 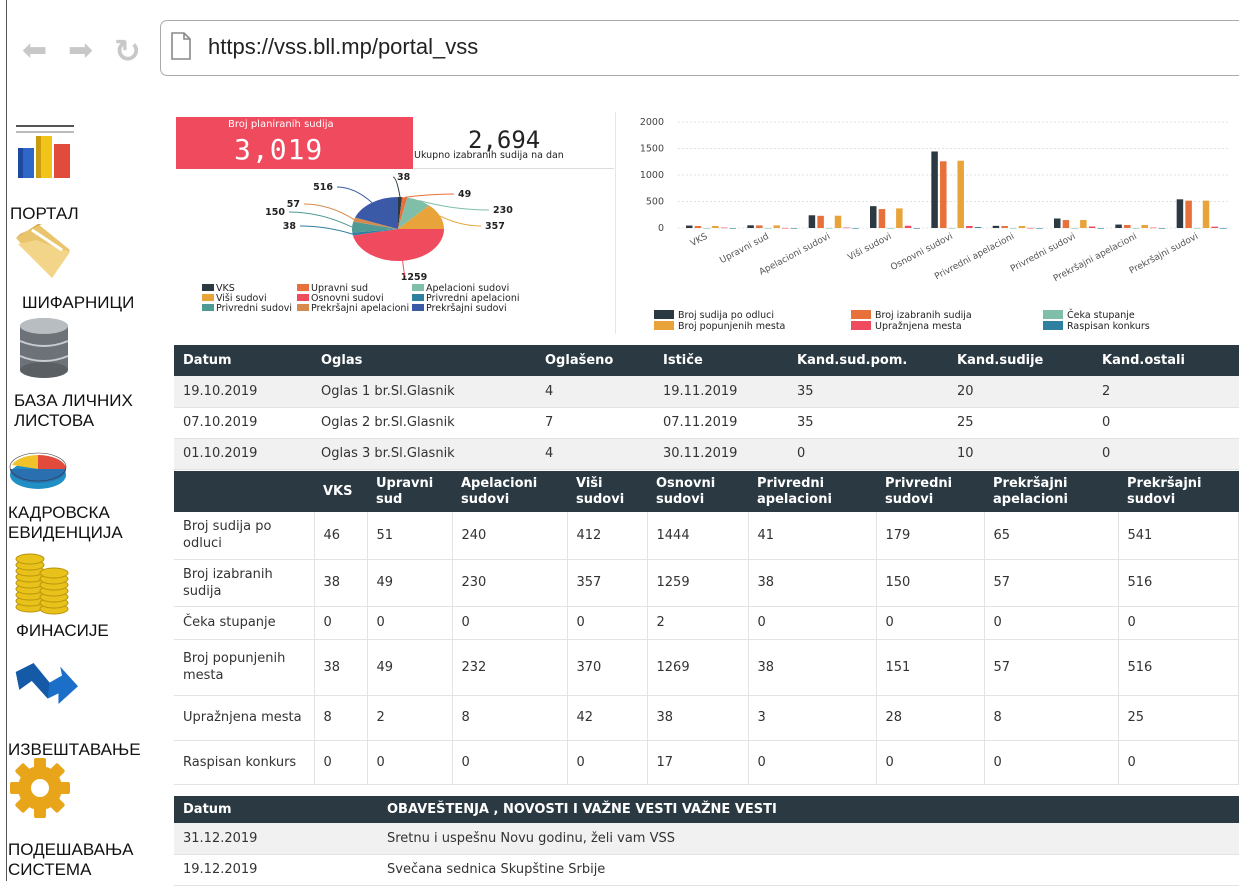 I want to click on column-header: Oglas, so click(x=424, y=360).